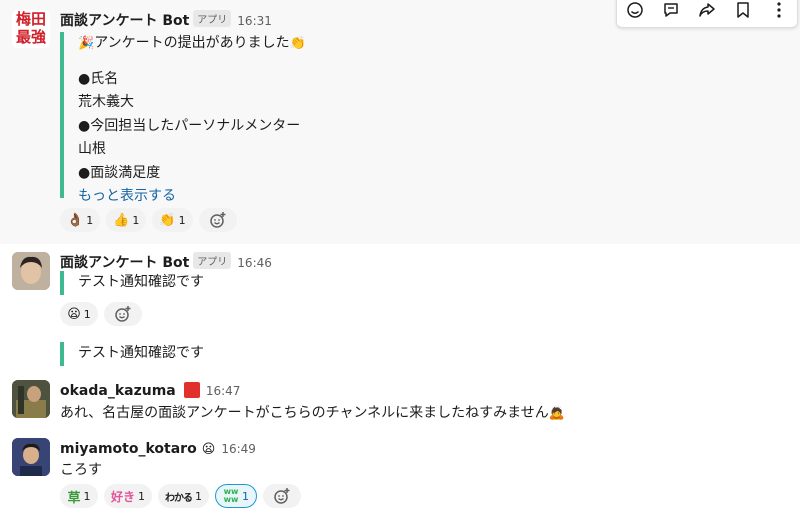  Describe the element at coordinates (74, 498) in the screenshot. I see `kusa-icon: 草` at that location.